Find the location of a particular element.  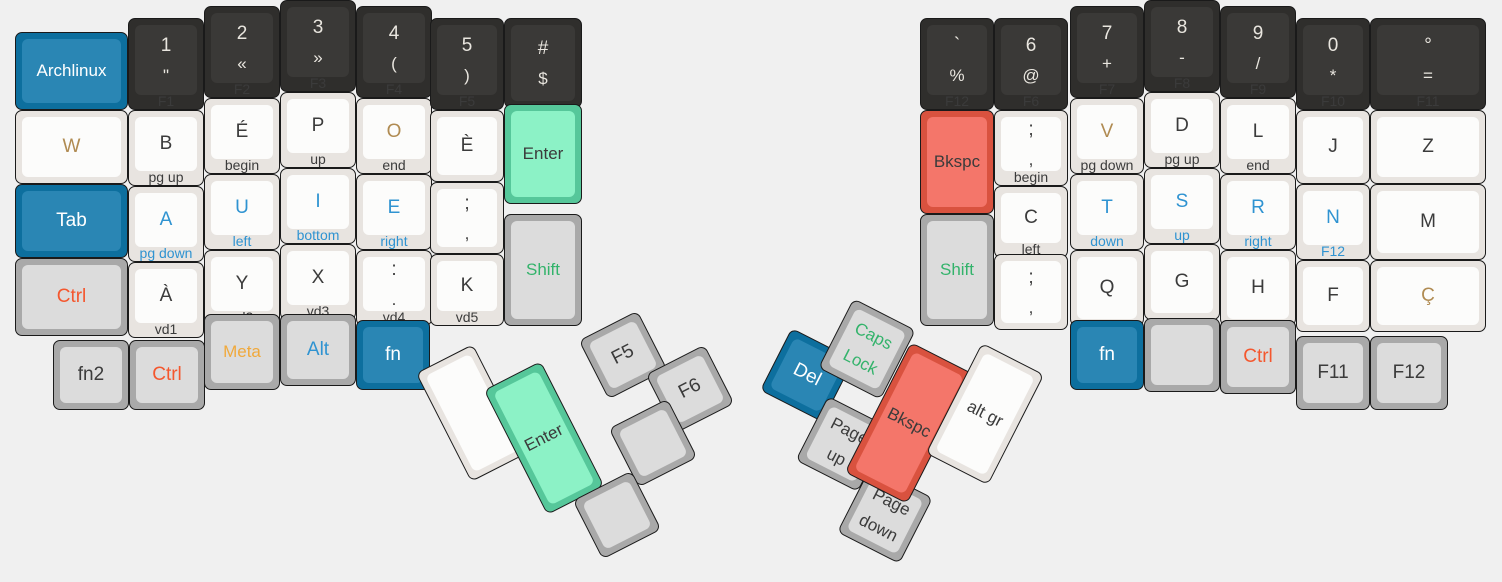

key-7-plus-f7-secondary-legend: + is located at coordinates (1107, 63).